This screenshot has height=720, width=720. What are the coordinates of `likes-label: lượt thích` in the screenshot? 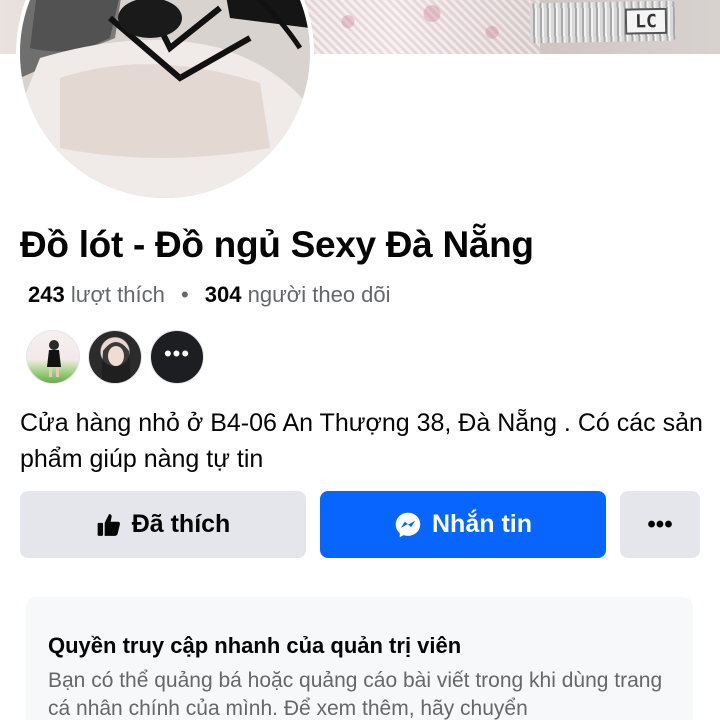 It's located at (118, 294).